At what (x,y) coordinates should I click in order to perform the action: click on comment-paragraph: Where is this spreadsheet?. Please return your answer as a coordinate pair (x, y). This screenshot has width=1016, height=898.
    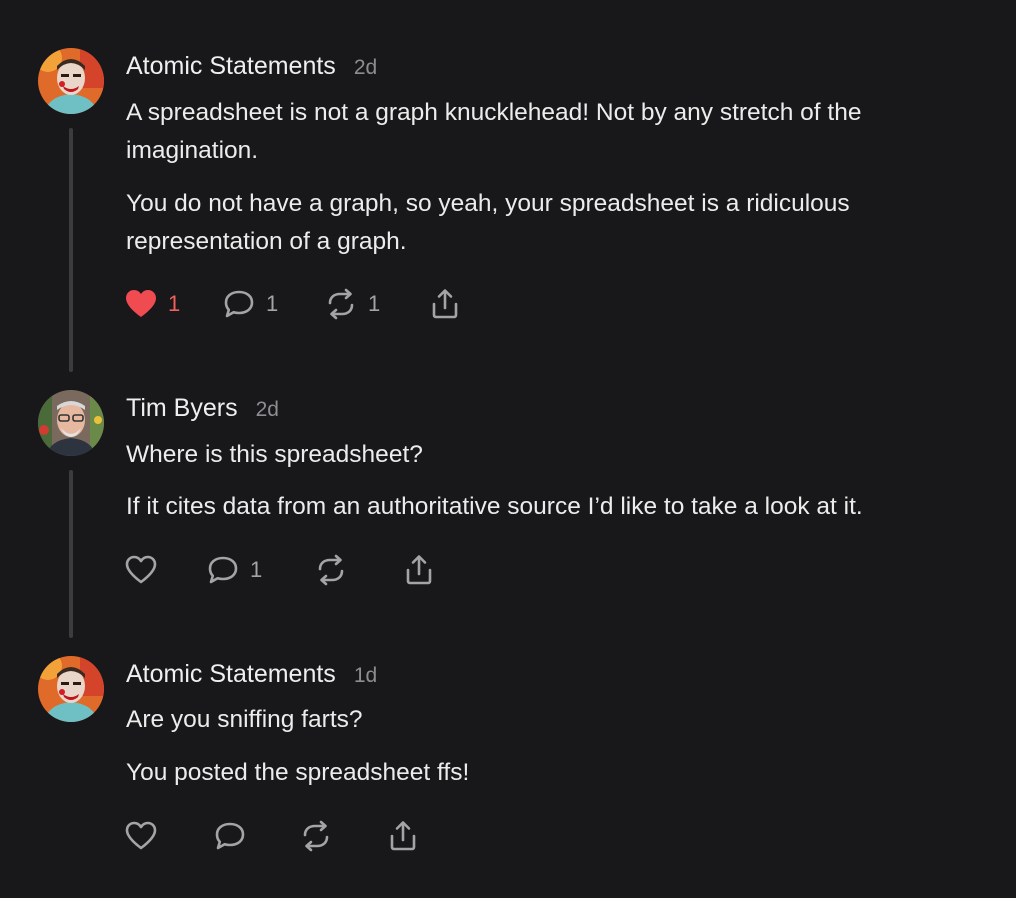
    Looking at the image, I should click on (274, 454).